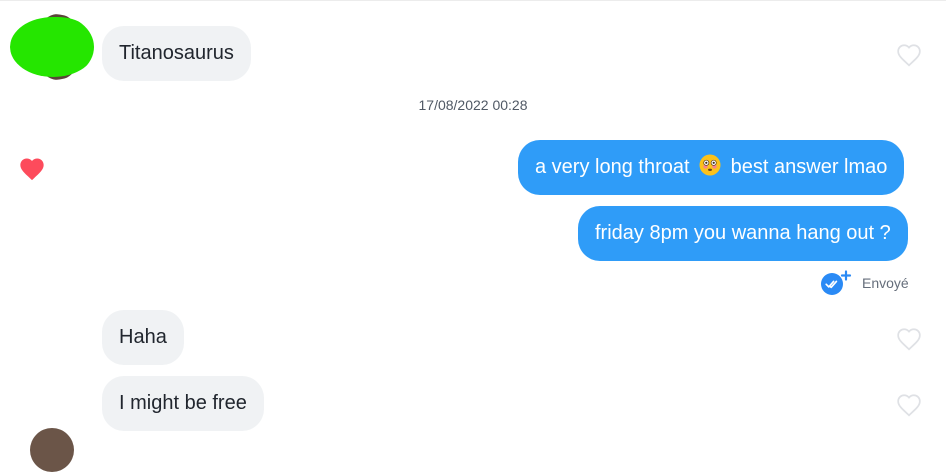 The width and height of the screenshot is (946, 472). I want to click on sent-message: a very long throat best answer lmao, so click(711, 167).